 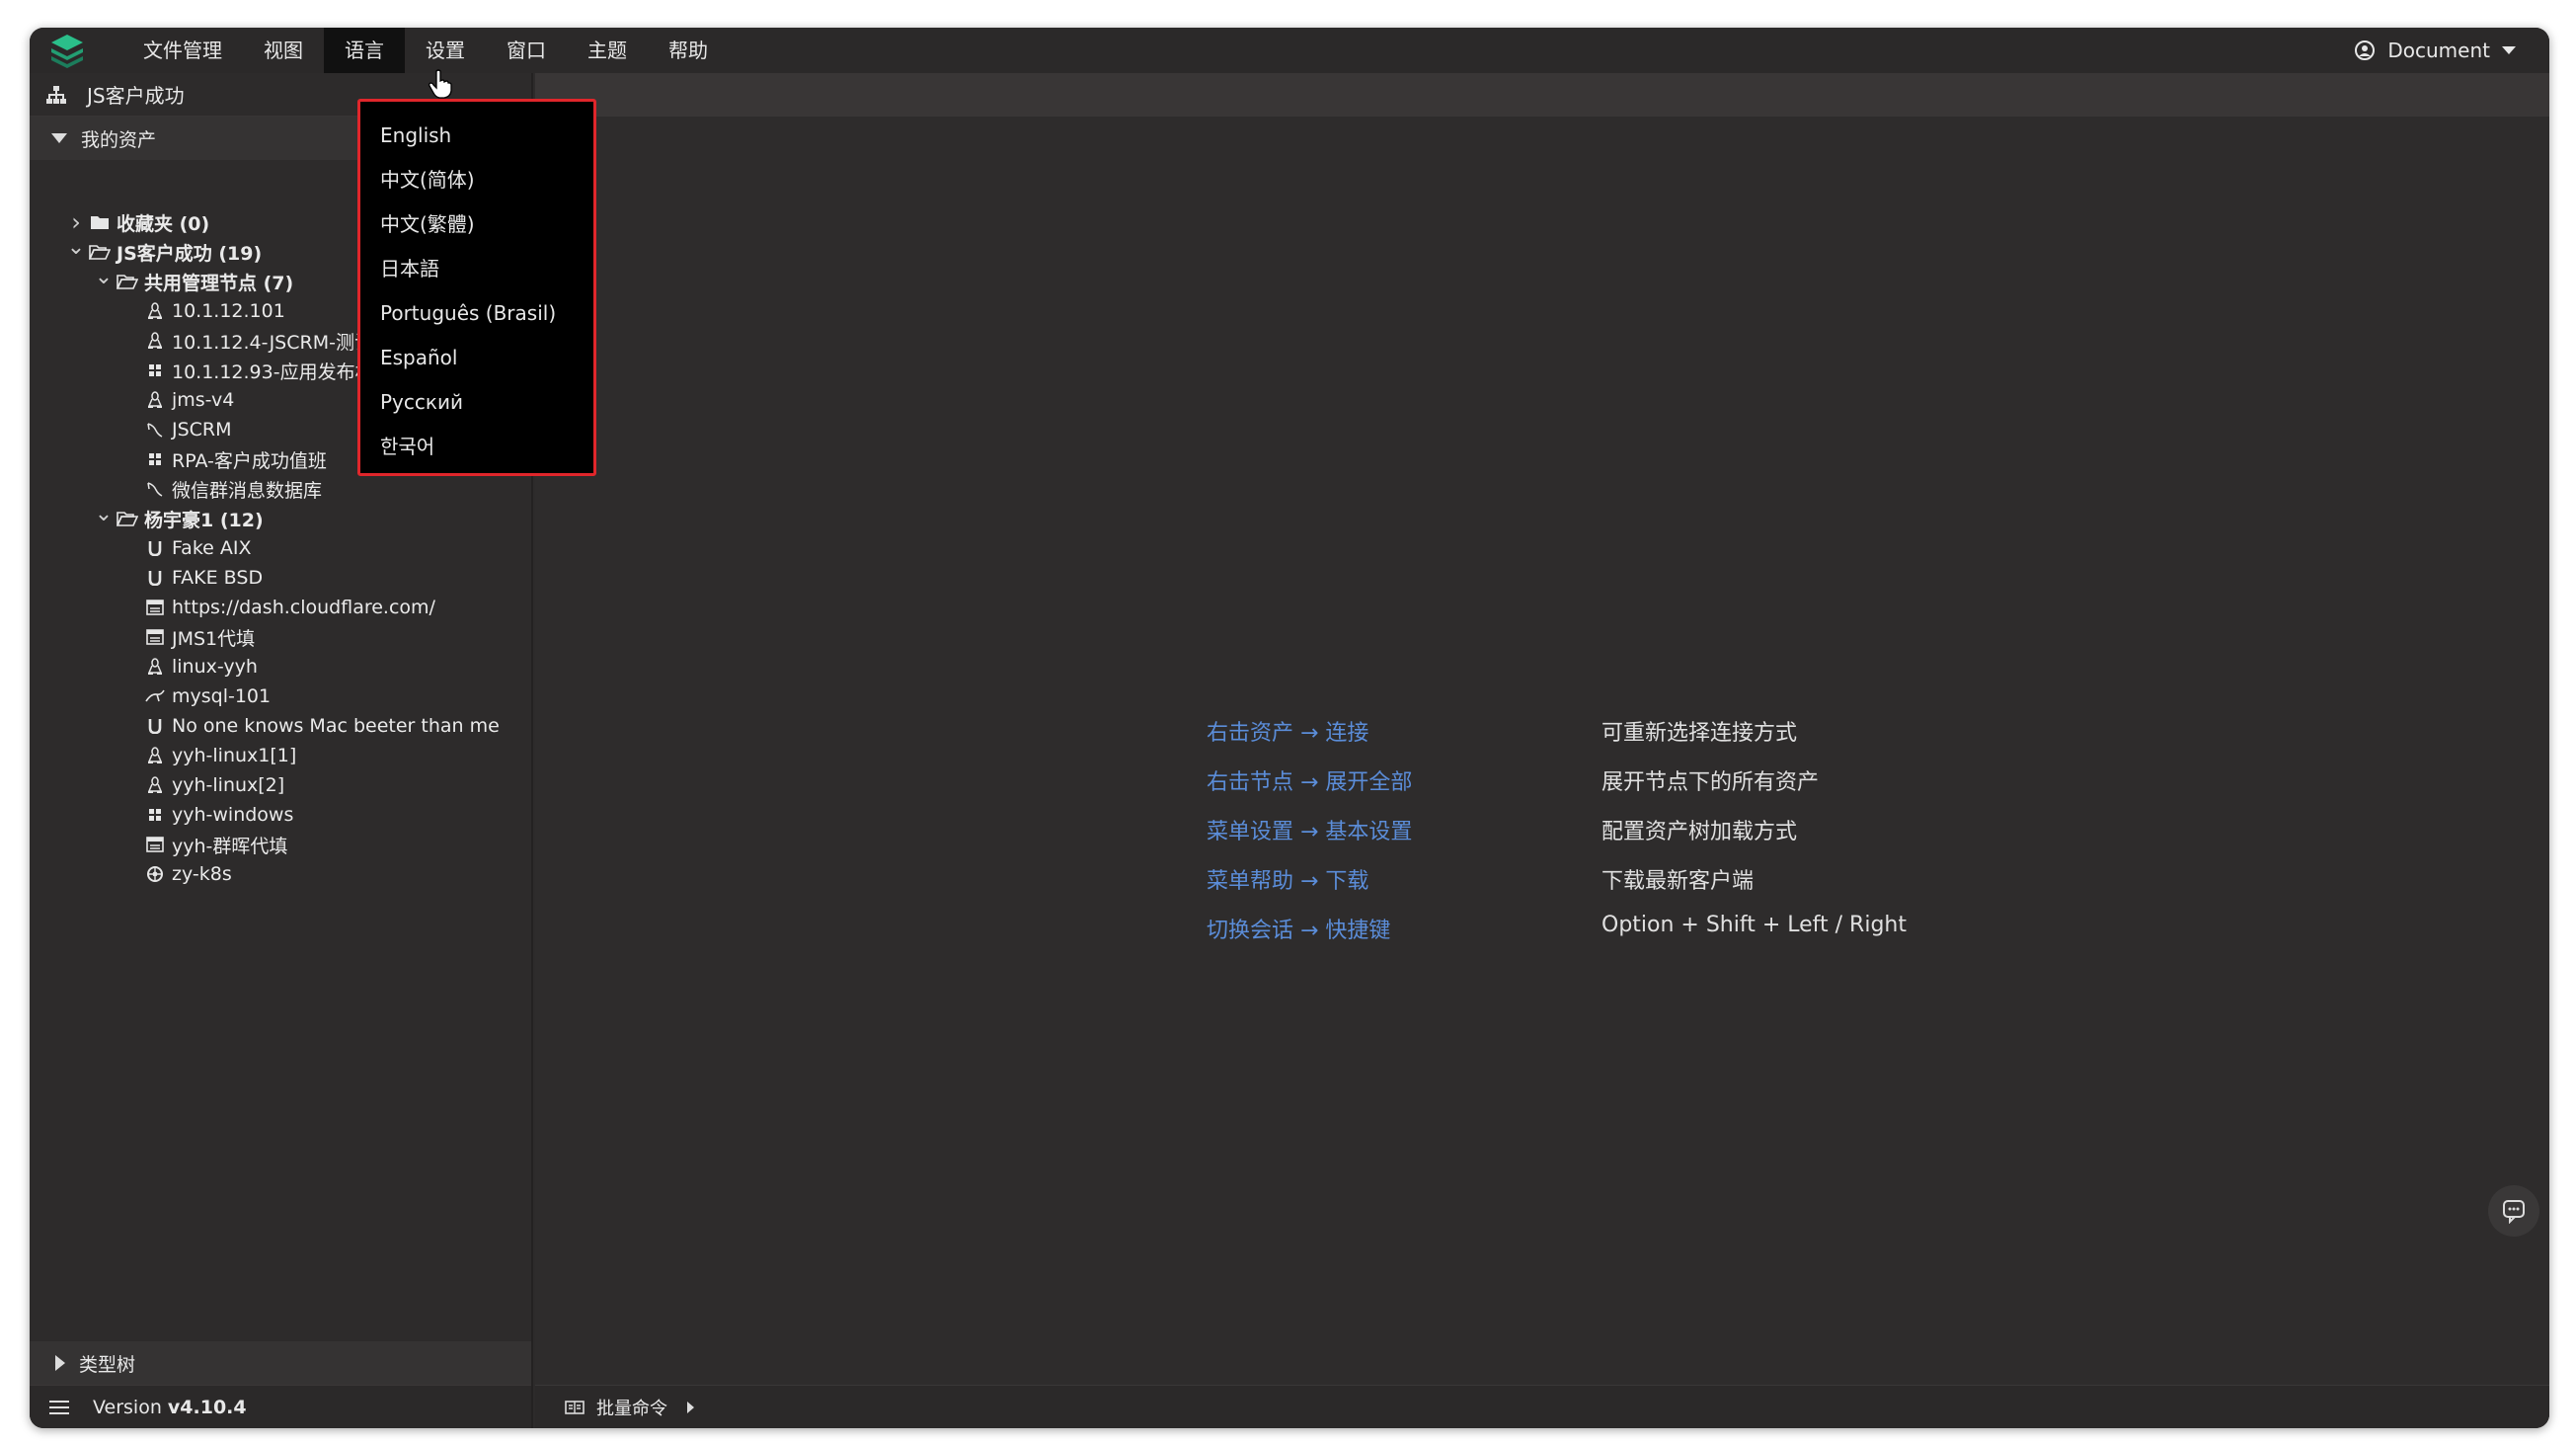 What do you see at coordinates (233, 815) in the screenshot?
I see `tree-label: yyh-windows` at bounding box center [233, 815].